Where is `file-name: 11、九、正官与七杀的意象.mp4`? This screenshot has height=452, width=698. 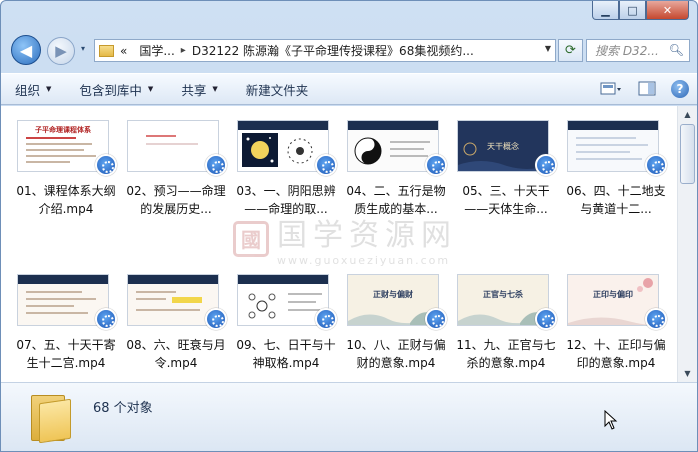 file-name: 11、九、正官与七杀的意象.mp4 is located at coordinates (506, 354).